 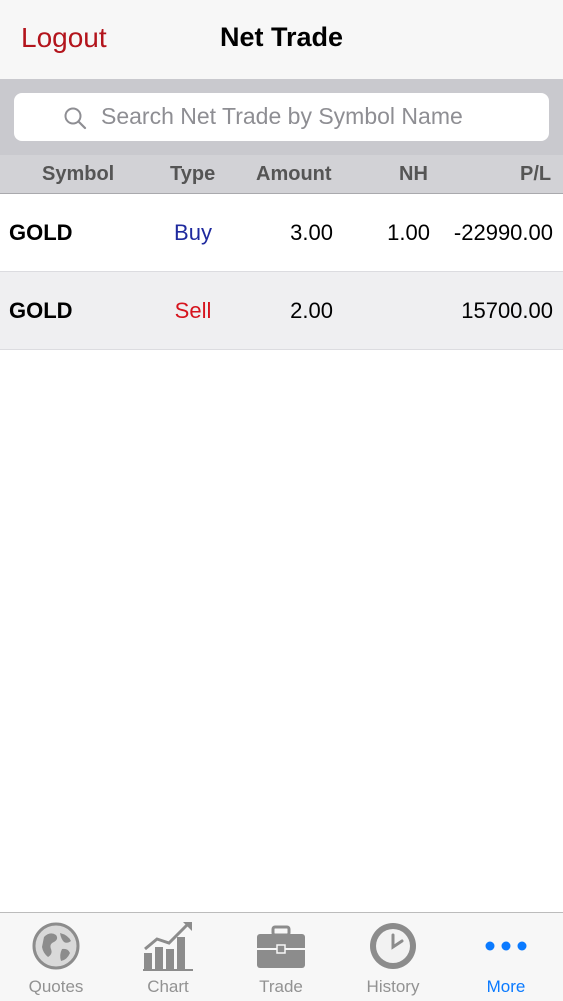 What do you see at coordinates (281, 946) in the screenshot?
I see `briefcase-icon` at bounding box center [281, 946].